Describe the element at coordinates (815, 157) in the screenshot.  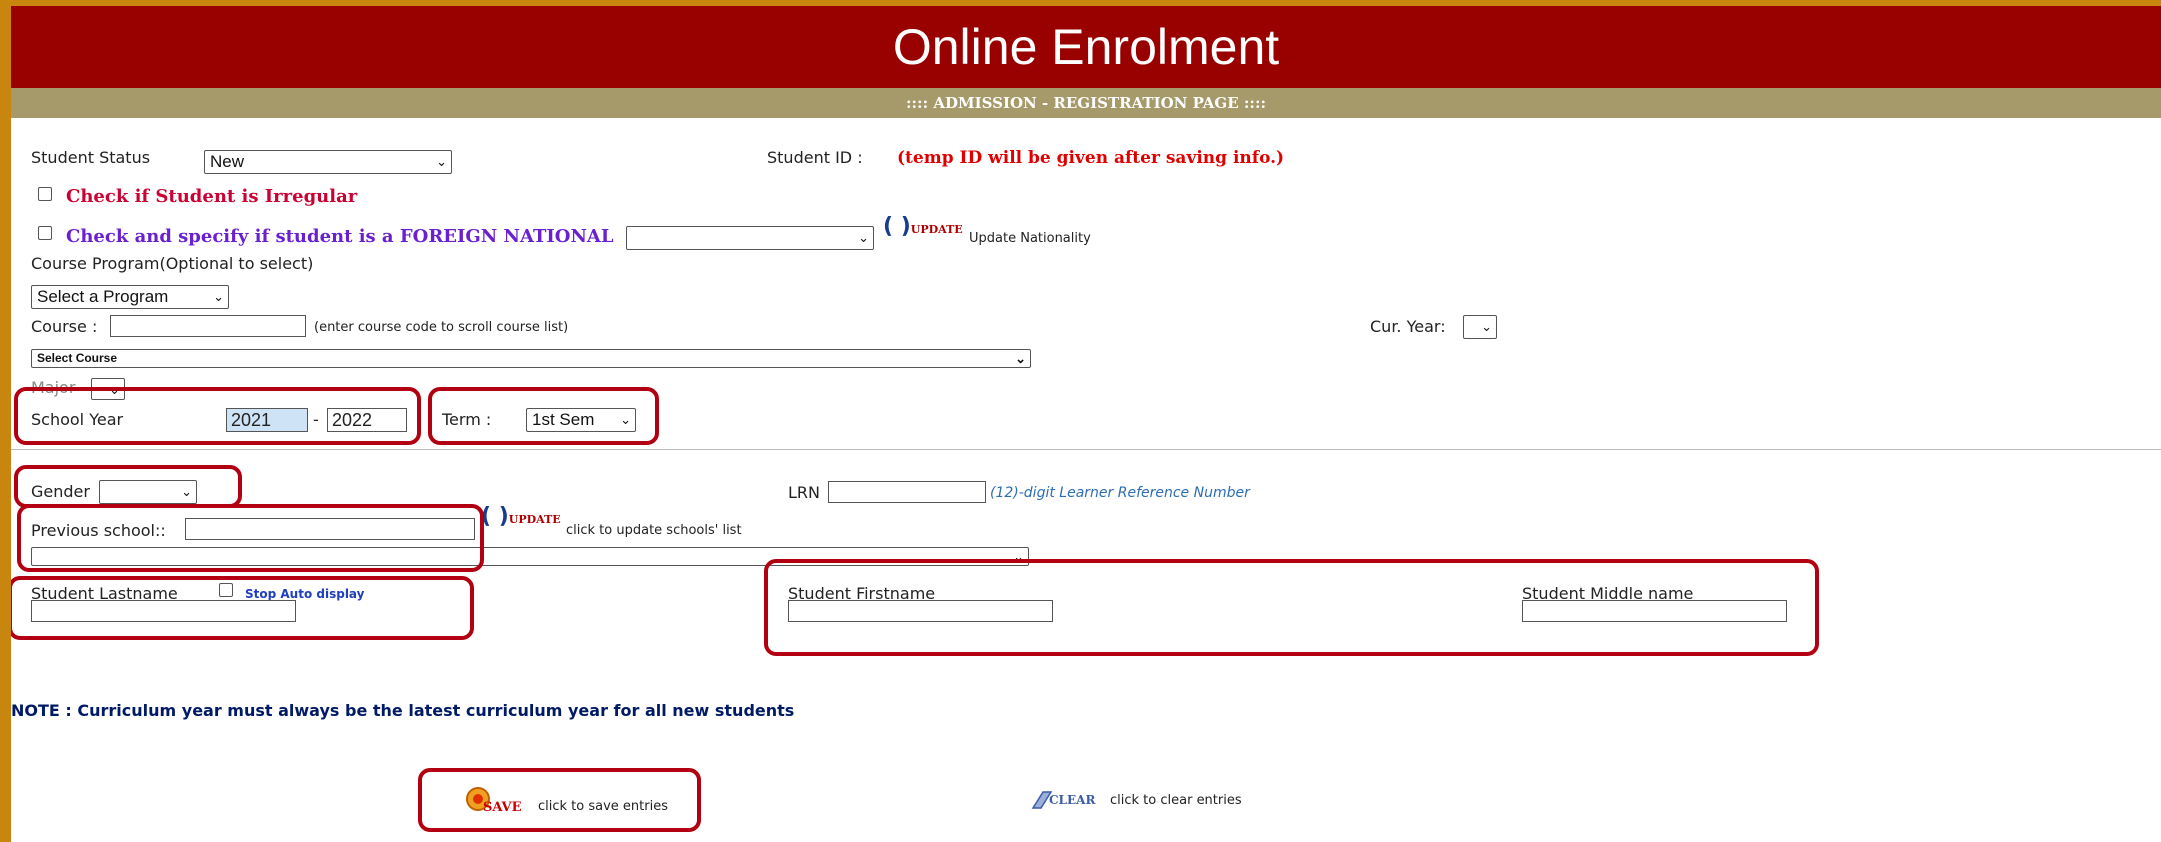
I see `student-id-label: Student ID :` at that location.